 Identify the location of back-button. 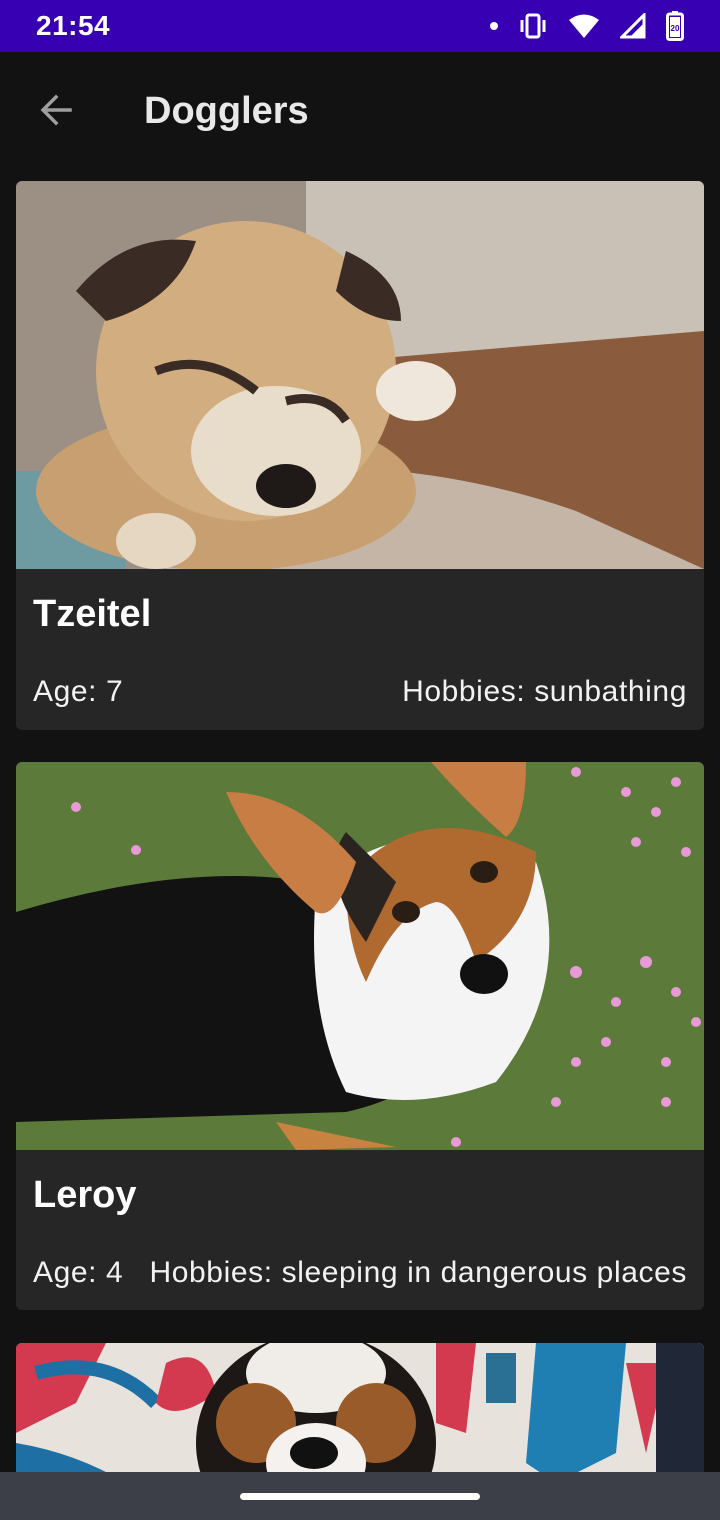
(56, 112).